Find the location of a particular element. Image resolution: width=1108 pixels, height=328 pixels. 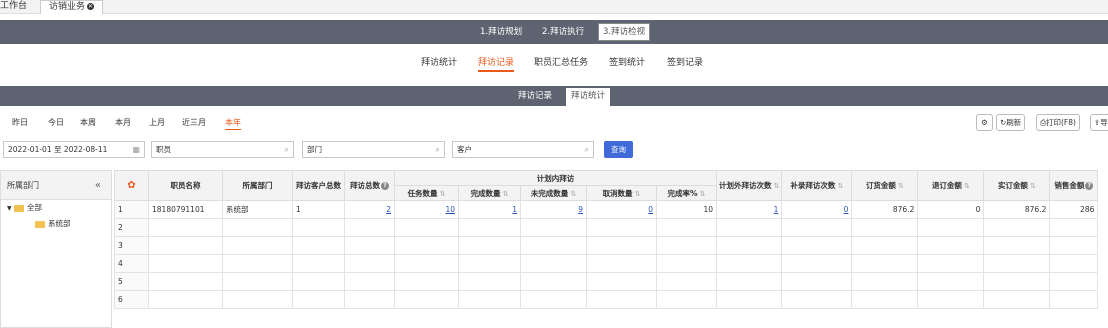

tab-visit-business: 访销业务 ✕ is located at coordinates (72, 7).